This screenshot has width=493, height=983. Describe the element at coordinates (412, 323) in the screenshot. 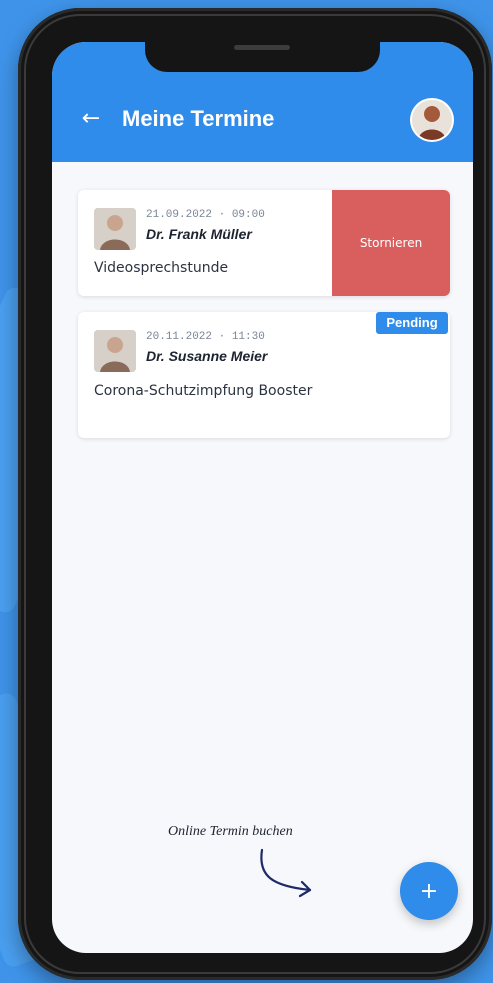

I see `status-badge: Pending` at that location.